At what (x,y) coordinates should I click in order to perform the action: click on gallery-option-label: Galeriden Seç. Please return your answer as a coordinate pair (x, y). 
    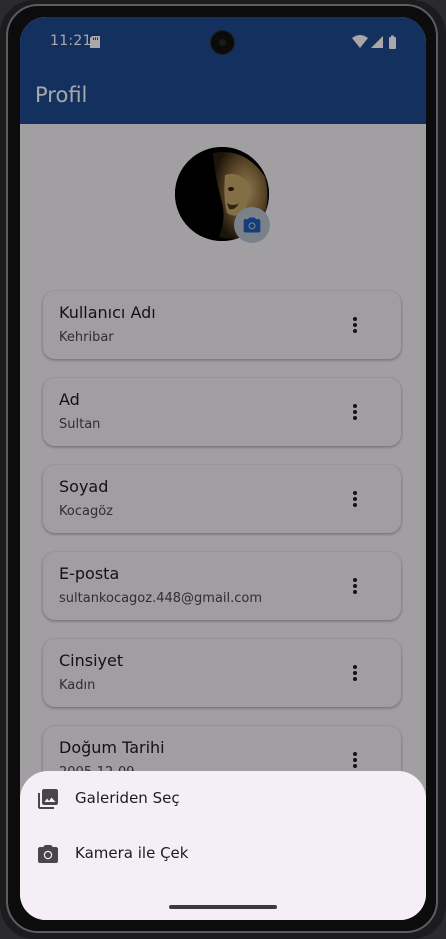
    Looking at the image, I should click on (127, 798).